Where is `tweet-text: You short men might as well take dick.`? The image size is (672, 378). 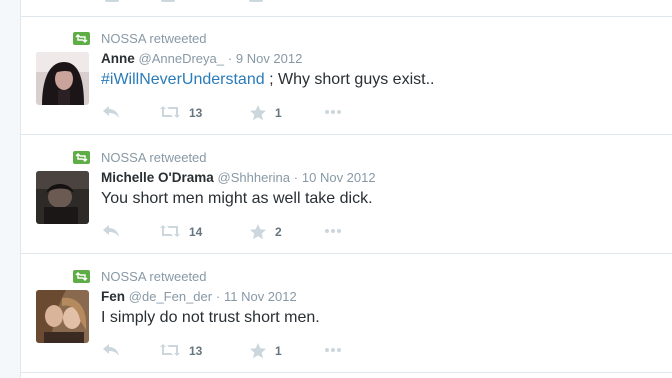 tweet-text: You short men might as well take dick. is located at coordinates (237, 199).